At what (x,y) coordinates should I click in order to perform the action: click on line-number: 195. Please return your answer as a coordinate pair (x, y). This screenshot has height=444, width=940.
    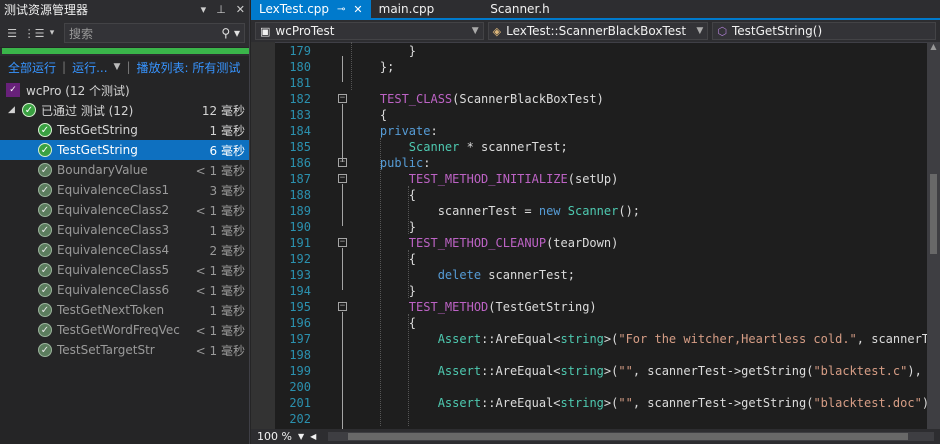
    Looking at the image, I should click on (300, 307).